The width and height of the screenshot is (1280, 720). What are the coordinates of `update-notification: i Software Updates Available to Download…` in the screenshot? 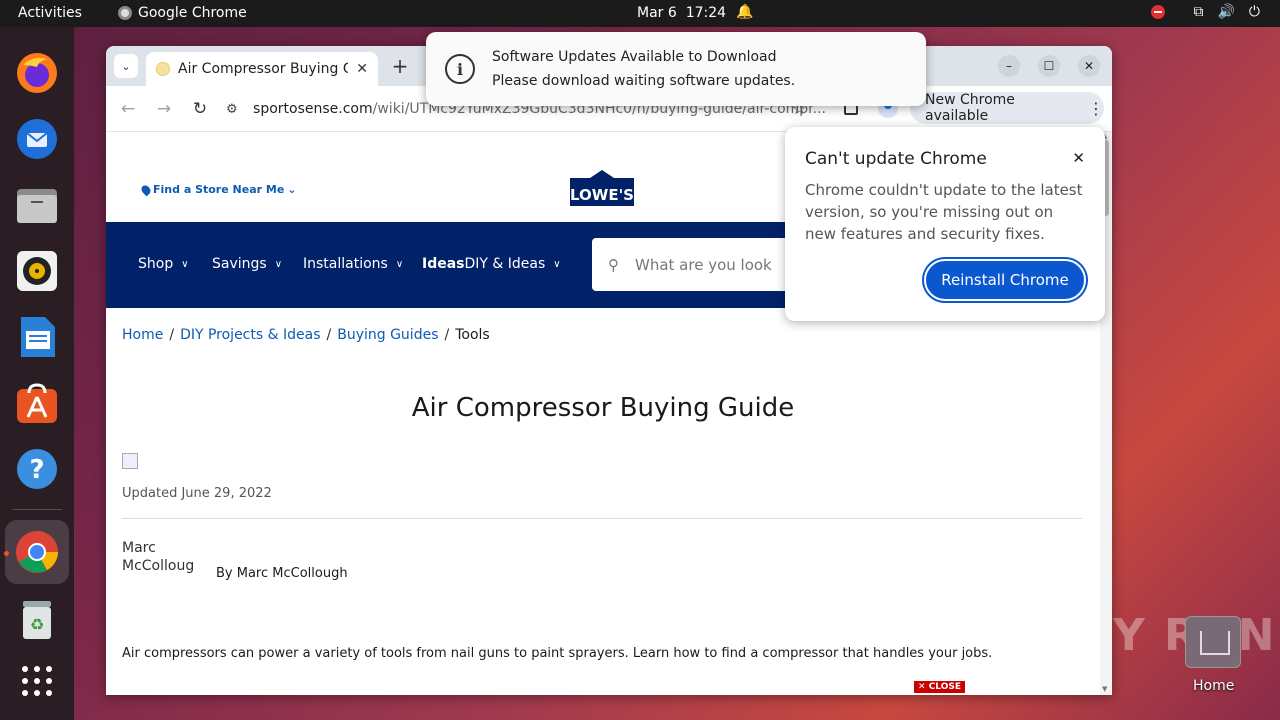 It's located at (676, 69).